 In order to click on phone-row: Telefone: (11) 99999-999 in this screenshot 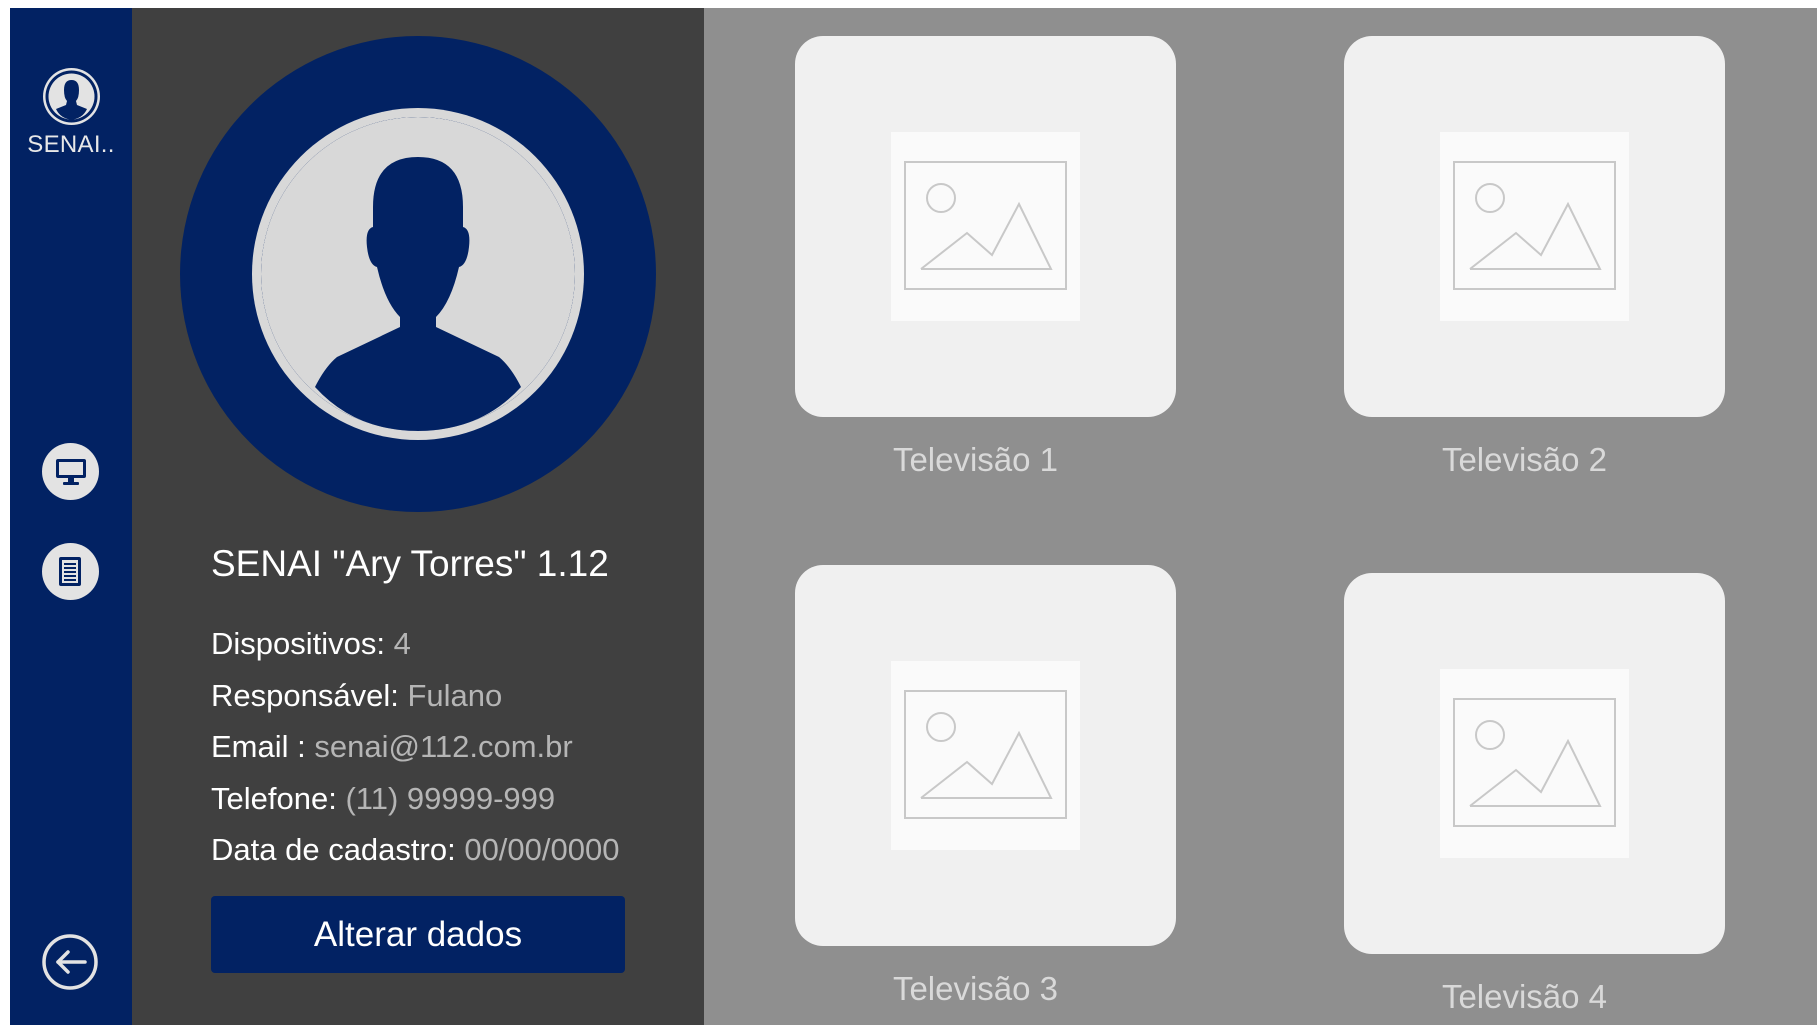, I will do `click(415, 799)`.